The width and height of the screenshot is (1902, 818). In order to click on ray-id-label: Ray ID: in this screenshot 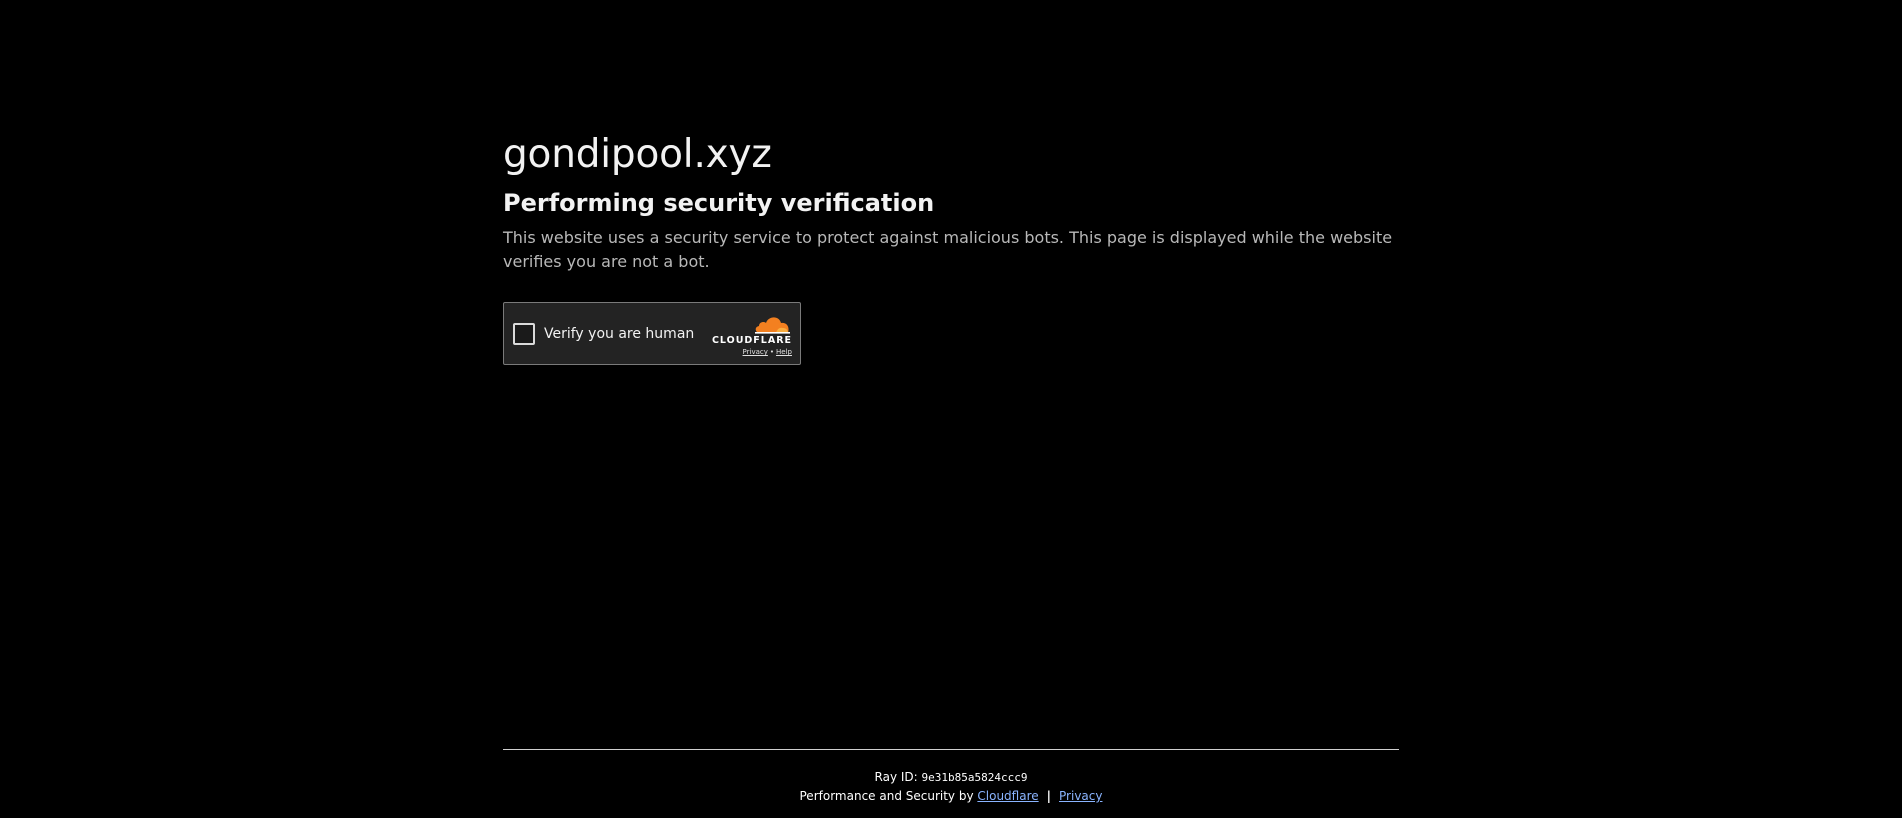, I will do `click(896, 777)`.